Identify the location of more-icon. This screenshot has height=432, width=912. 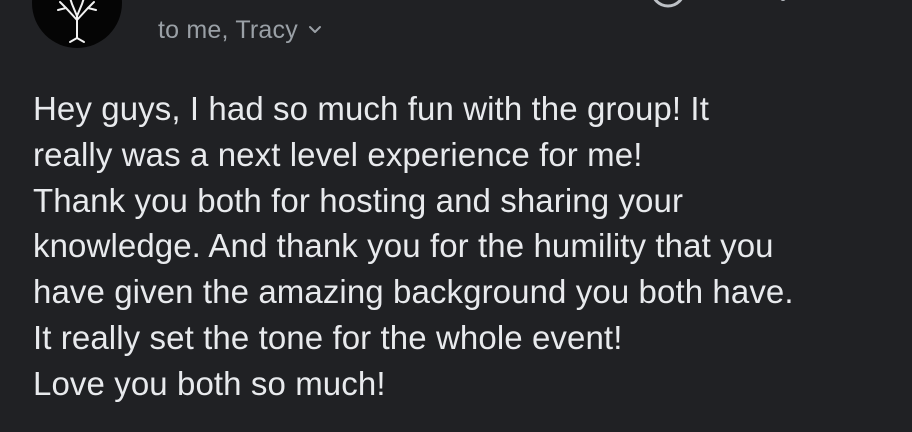
(783, 2).